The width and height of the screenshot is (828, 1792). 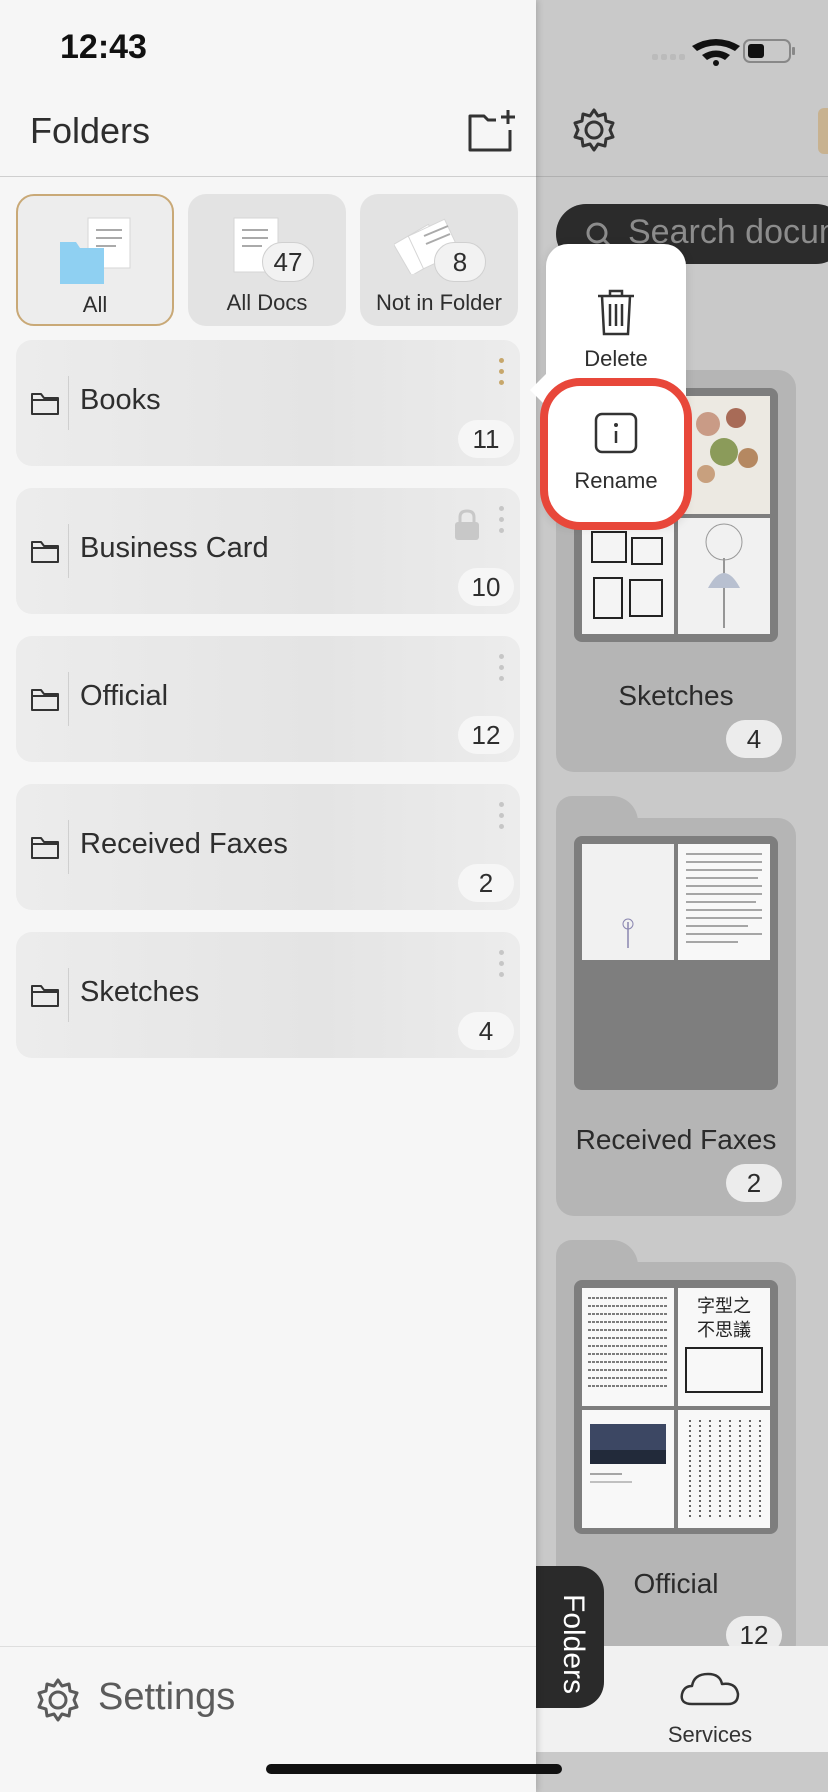 I want to click on footer-divider, so click(x=268, y=1646).